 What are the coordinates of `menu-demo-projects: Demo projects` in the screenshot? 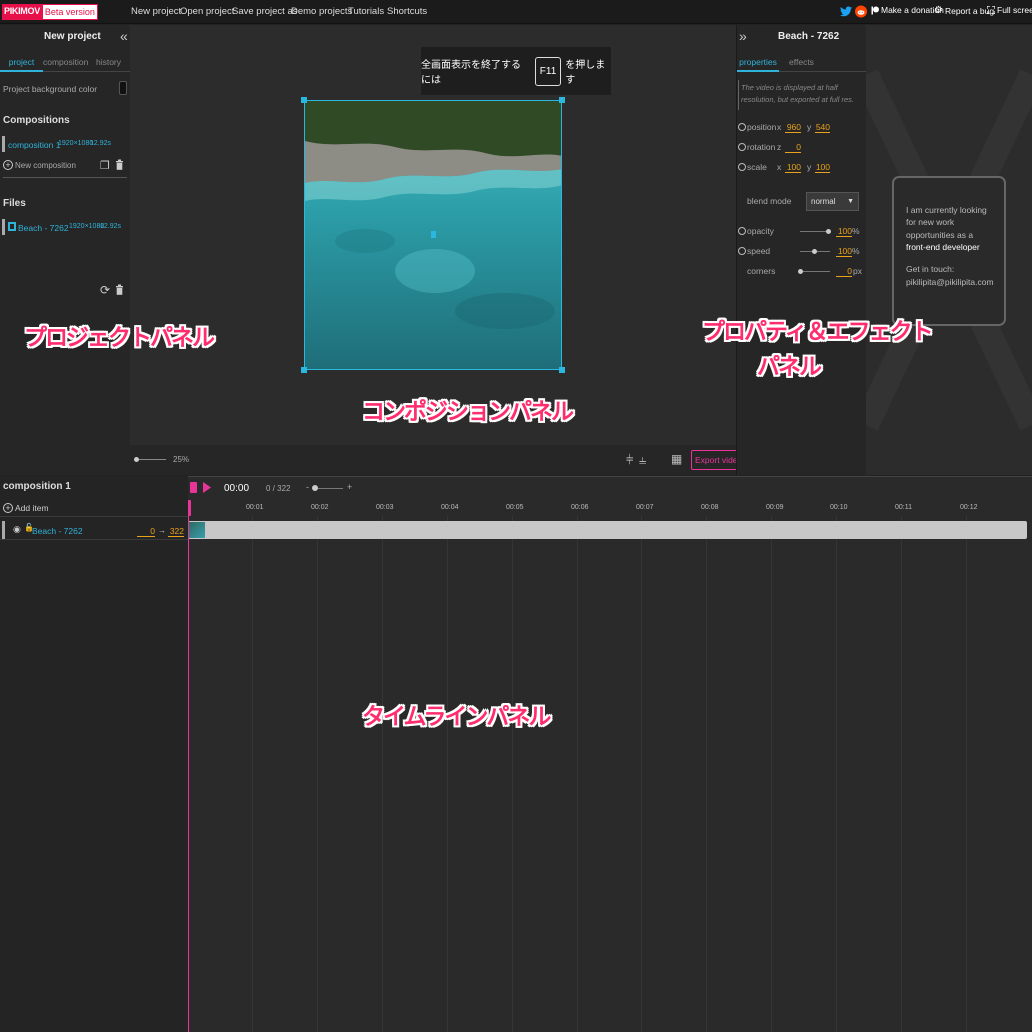 It's located at (321, 11).